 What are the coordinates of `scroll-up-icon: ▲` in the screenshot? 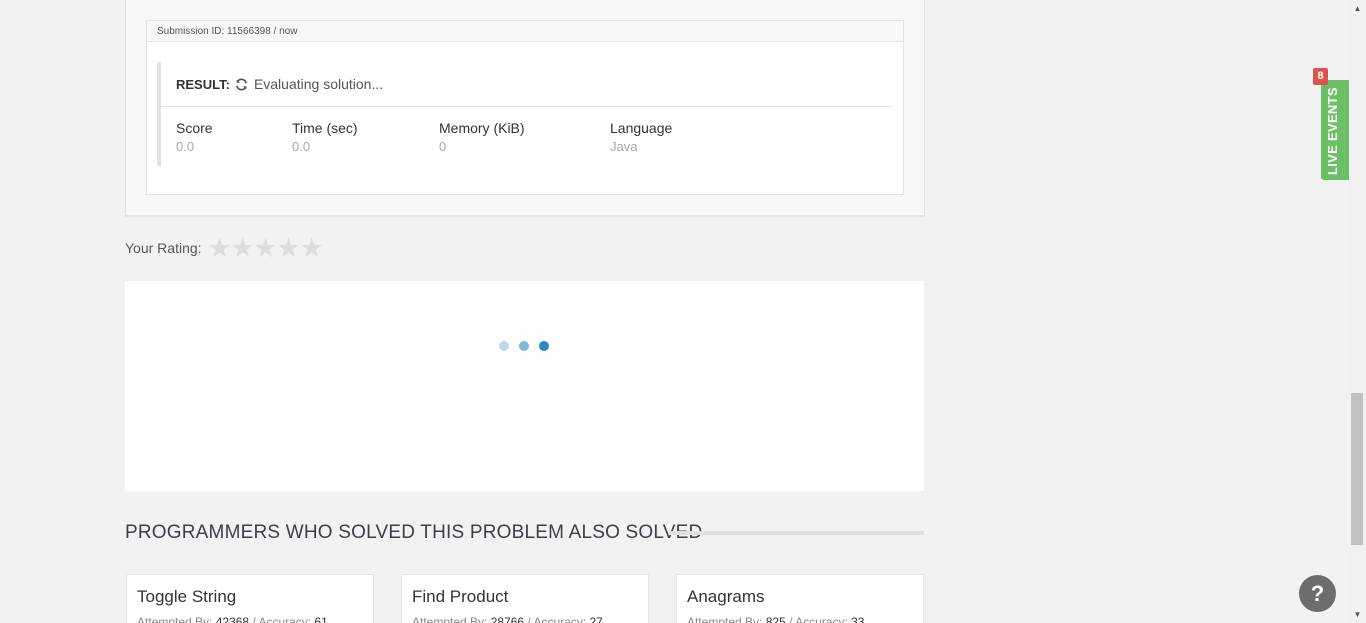 It's located at (1357, 8).